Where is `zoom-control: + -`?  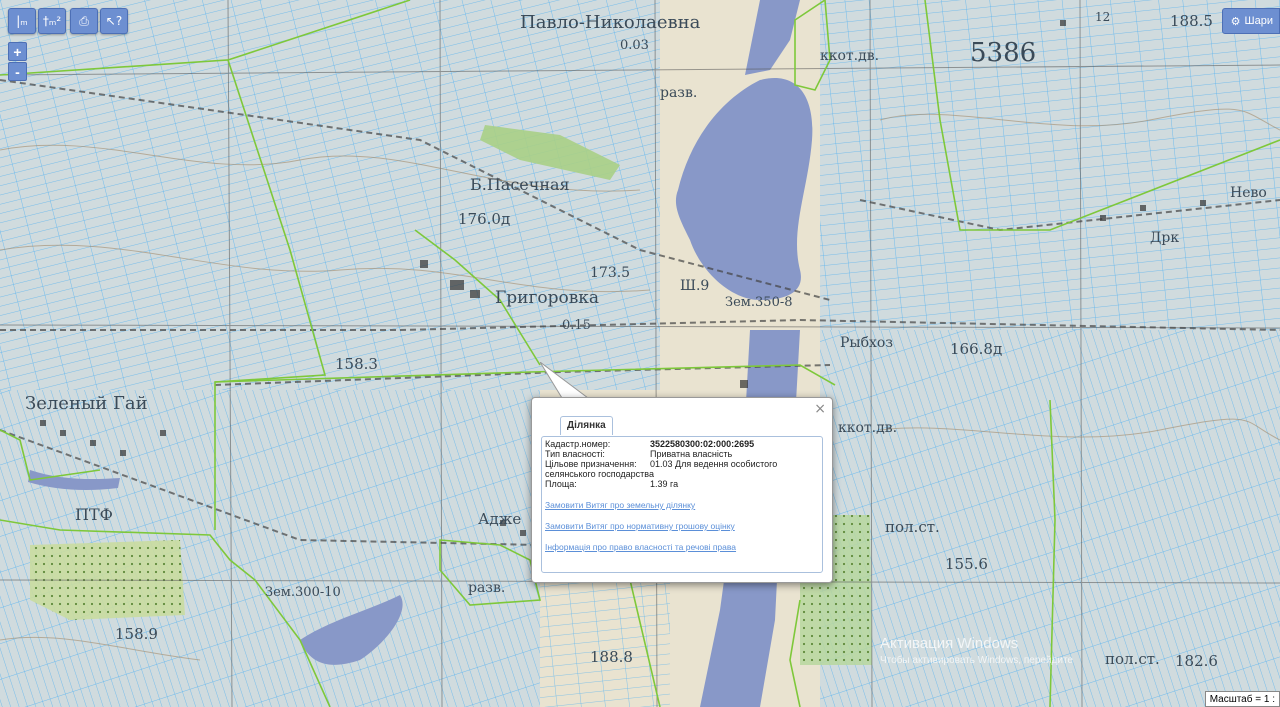 zoom-control: + - is located at coordinates (17, 61).